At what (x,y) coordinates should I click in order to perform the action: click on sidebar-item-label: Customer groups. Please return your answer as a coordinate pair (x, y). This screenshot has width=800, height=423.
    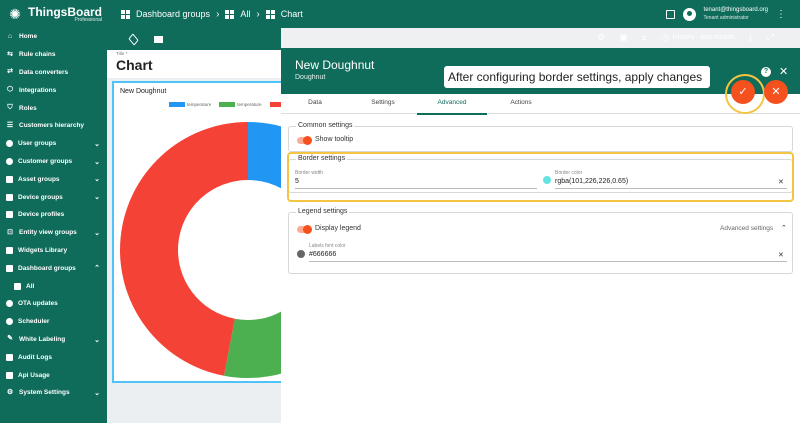
    Looking at the image, I should click on (45, 161).